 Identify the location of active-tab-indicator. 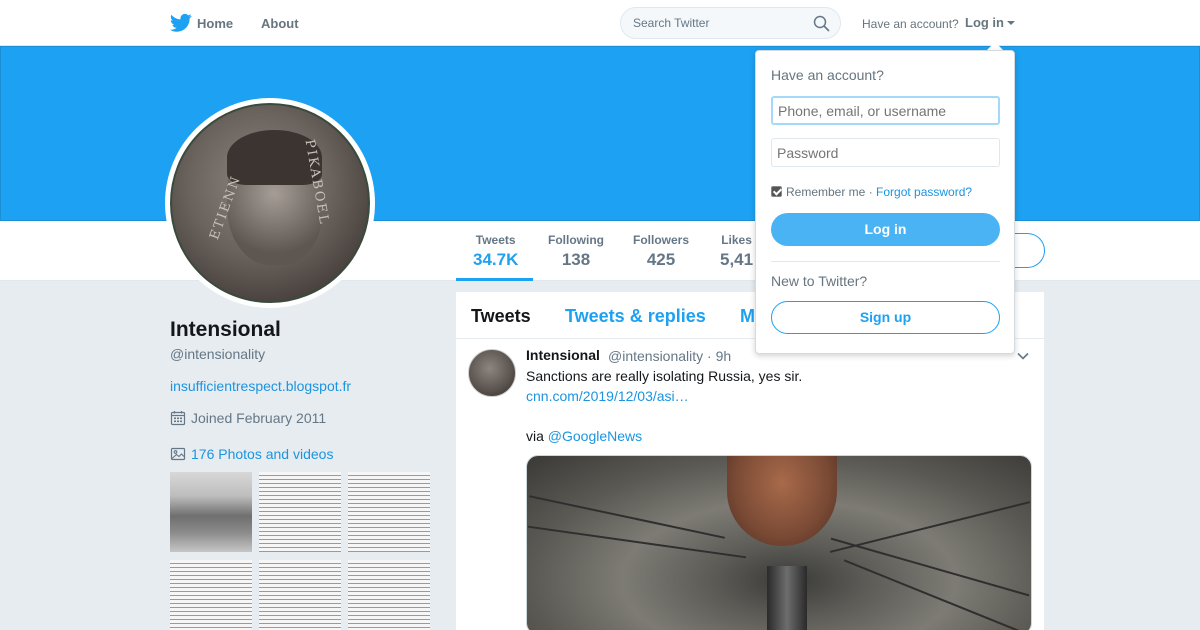
(494, 279).